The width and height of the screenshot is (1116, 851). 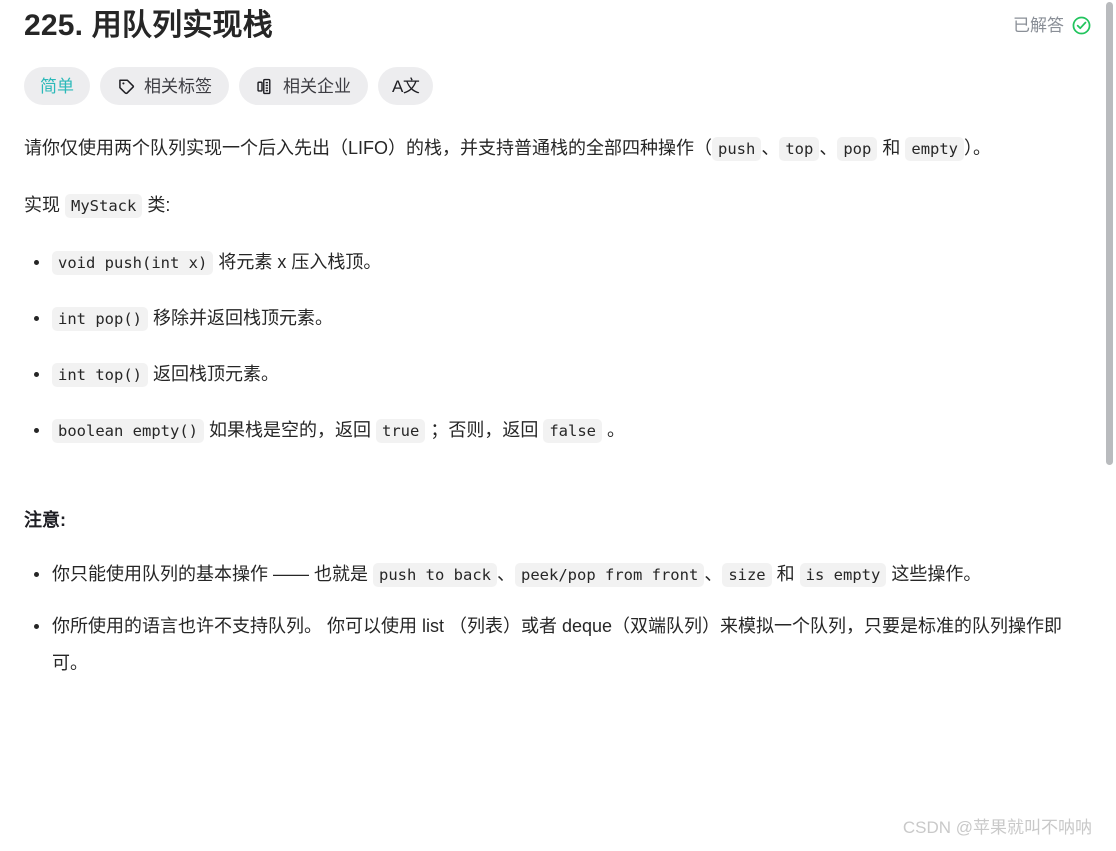 What do you see at coordinates (240, 318) in the screenshot?
I see `method-pop-text: 移除并返回栈顶元素。` at bounding box center [240, 318].